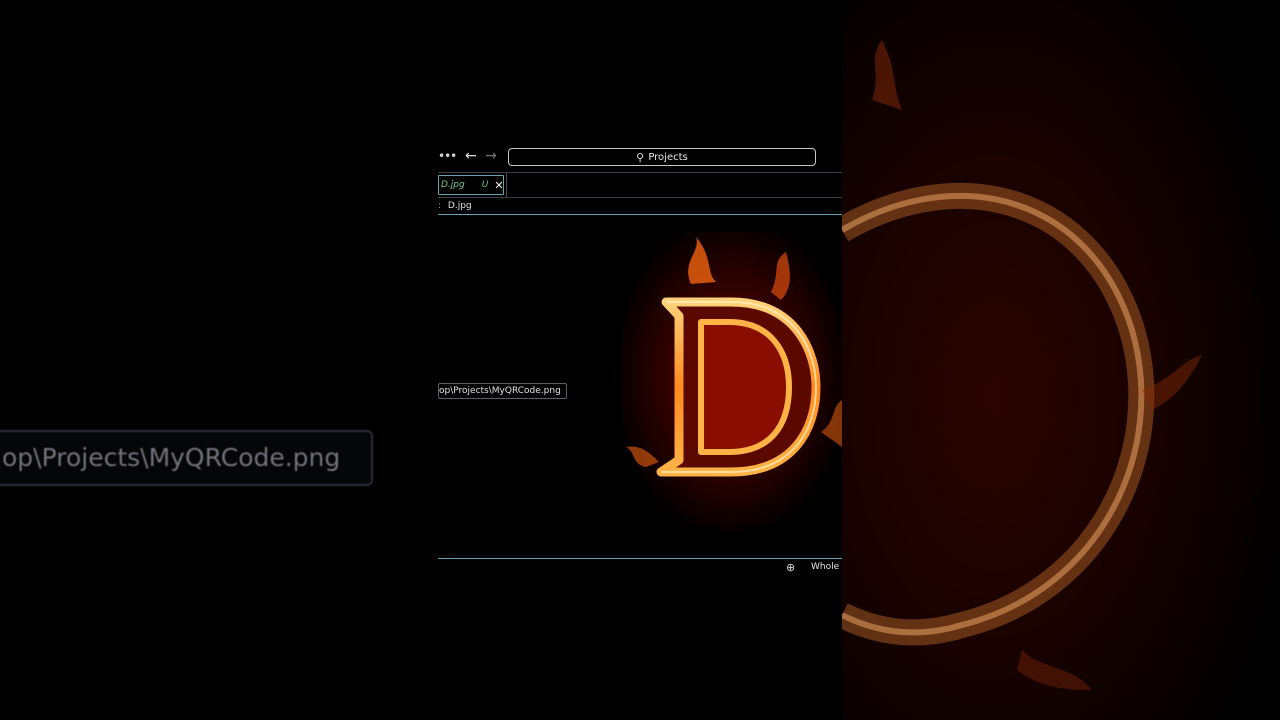 This screenshot has height=720, width=1280. What do you see at coordinates (640, 185) in the screenshot?
I see `tab-bar: D.jpg U ✕` at bounding box center [640, 185].